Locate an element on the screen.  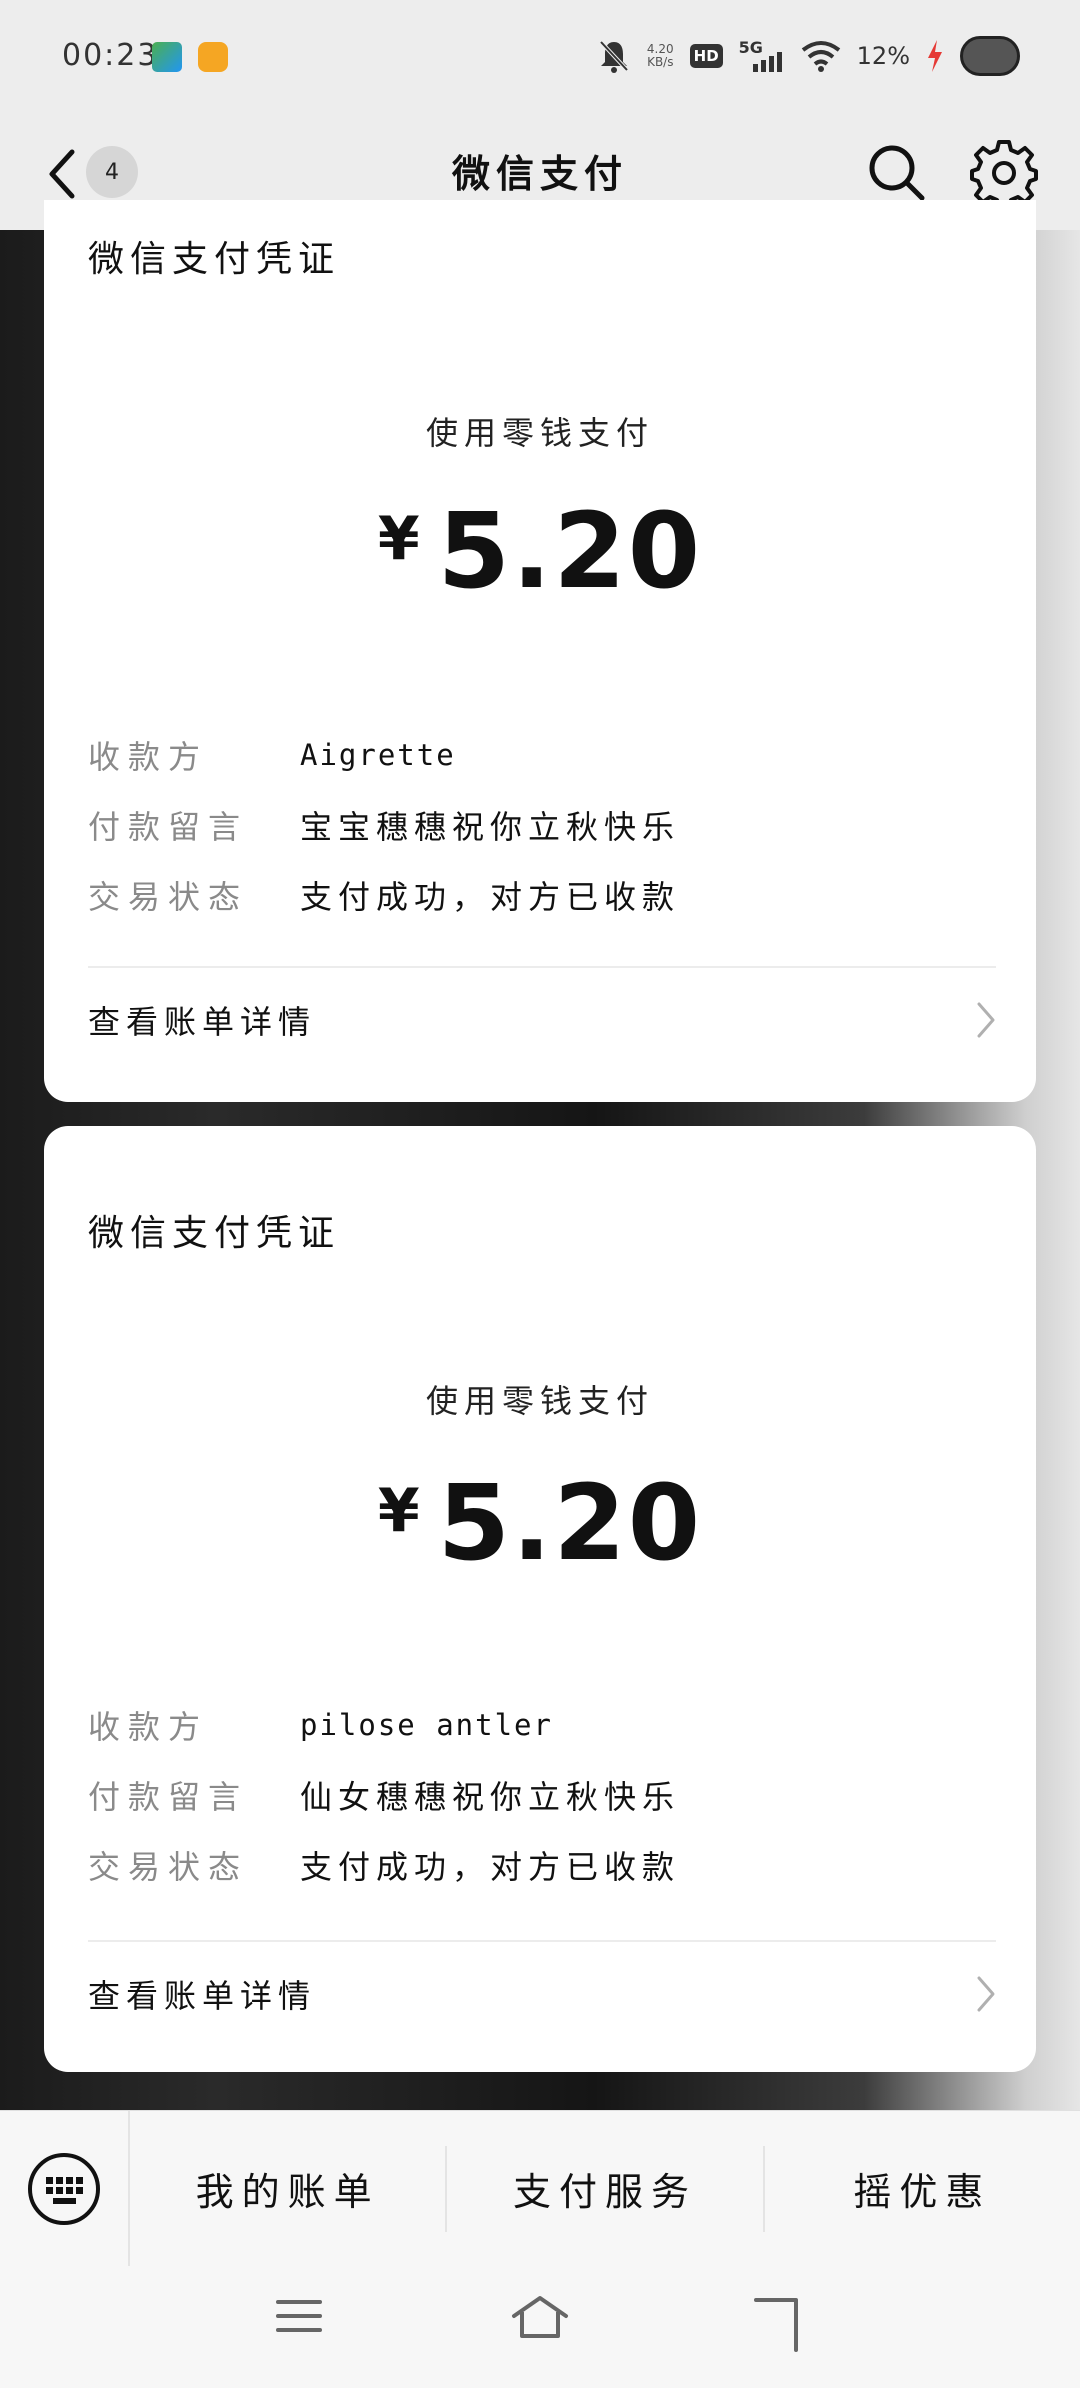
menu-payment-services: 支付服务 is located at coordinates (603, 2188).